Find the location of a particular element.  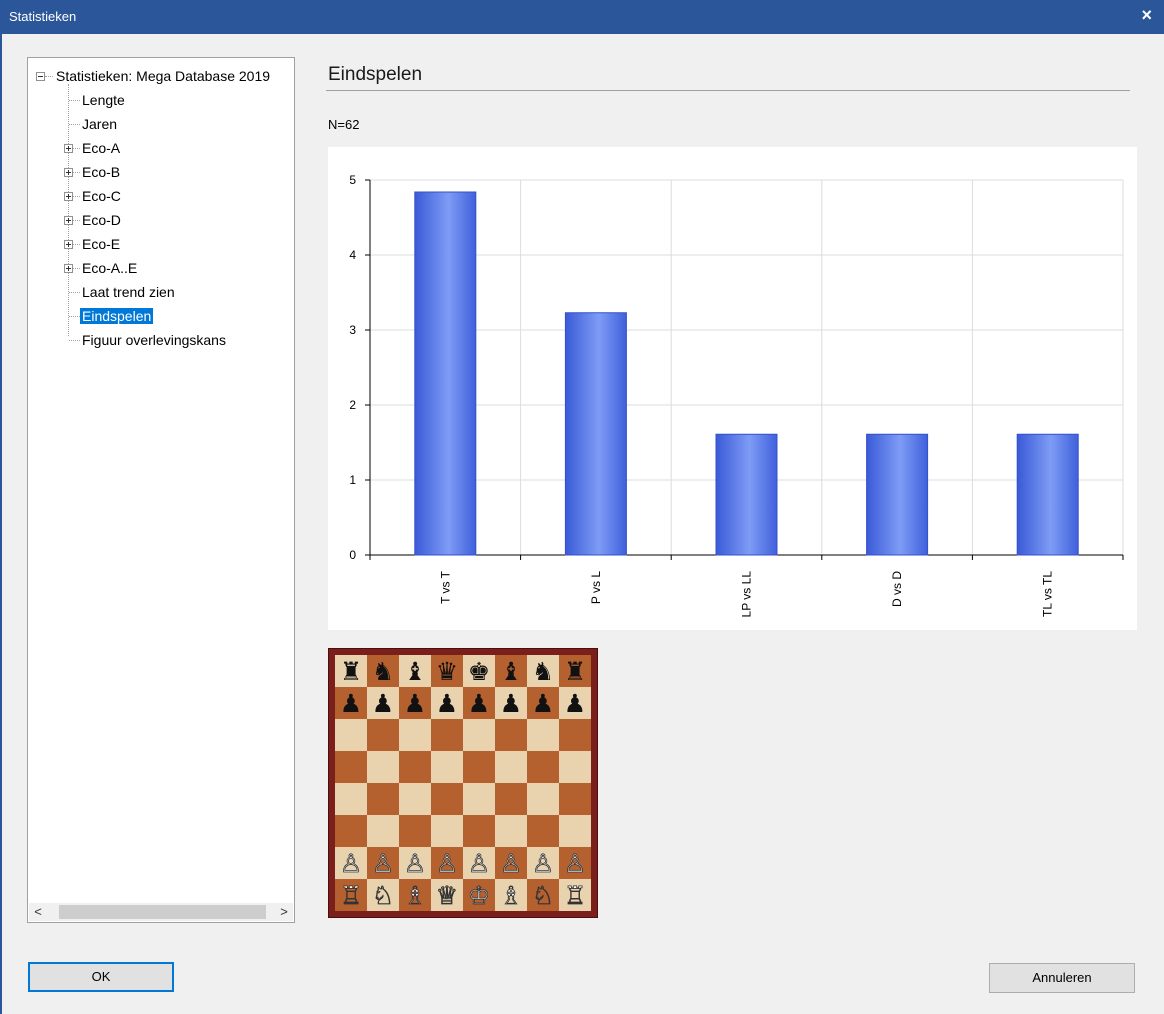

board-square: ♗ is located at coordinates (511, 895).